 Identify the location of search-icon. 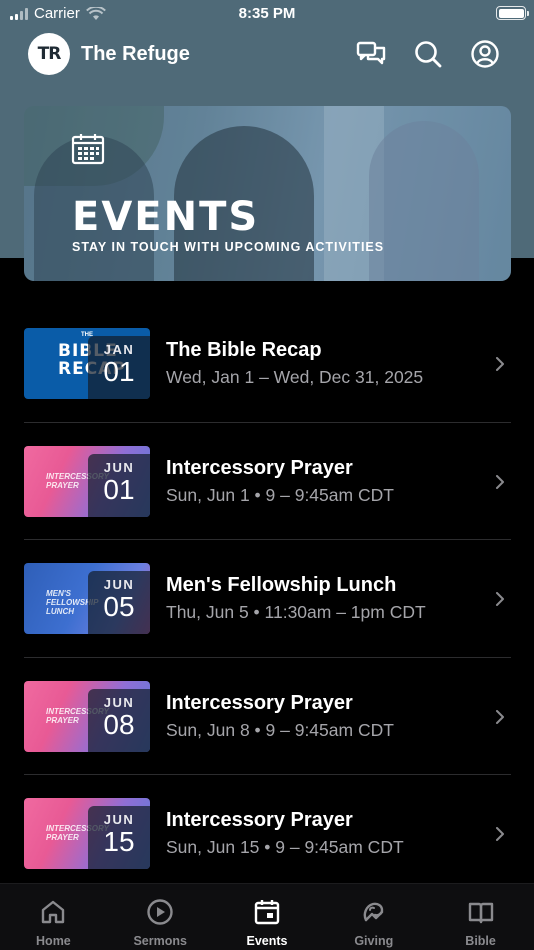
(428, 54).